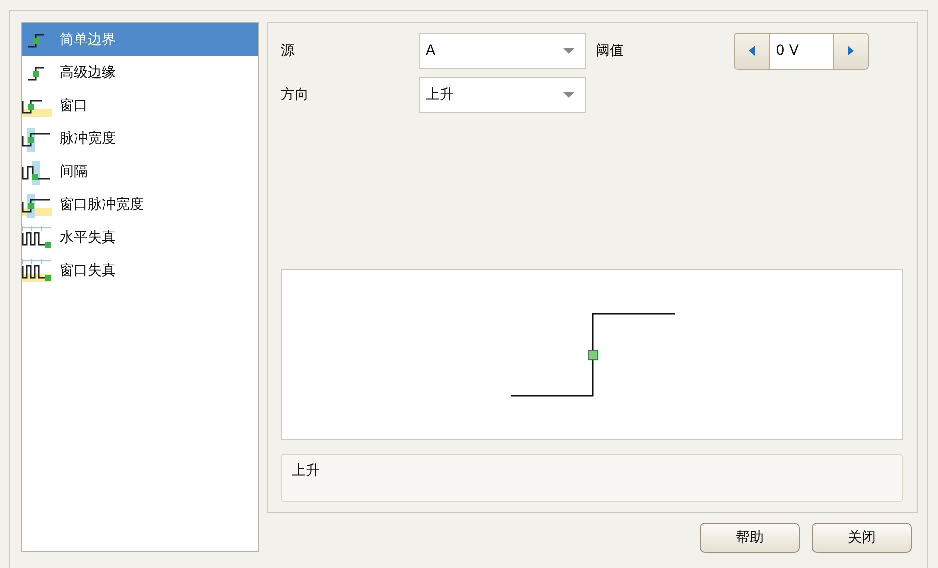 Image resolution: width=938 pixels, height=568 pixels. I want to click on threshold-spinner: 0 V, so click(801, 51).